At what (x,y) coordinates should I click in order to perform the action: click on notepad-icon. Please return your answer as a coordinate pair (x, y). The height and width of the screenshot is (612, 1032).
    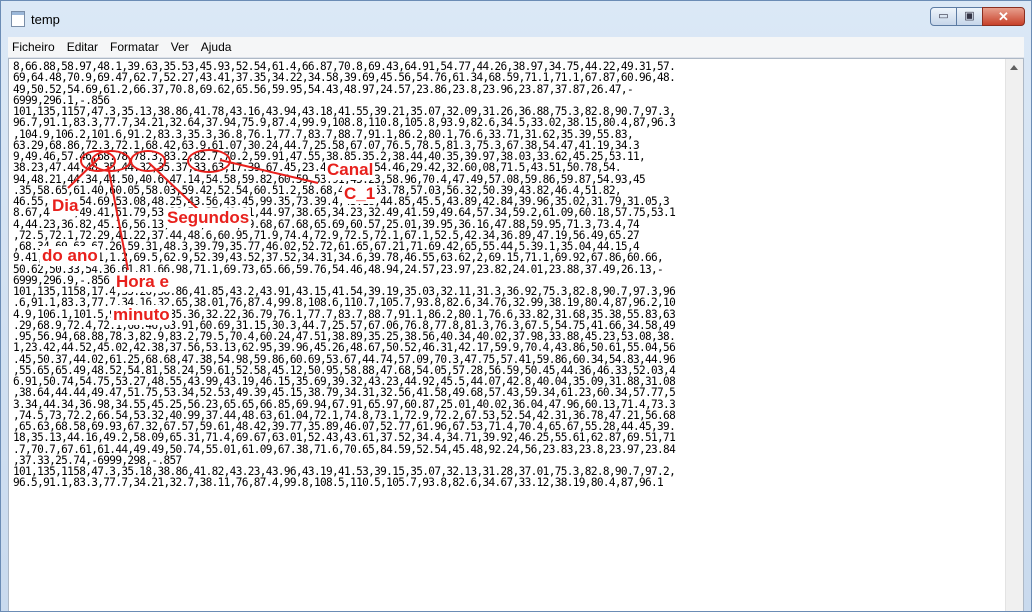
    Looking at the image, I should click on (18, 19).